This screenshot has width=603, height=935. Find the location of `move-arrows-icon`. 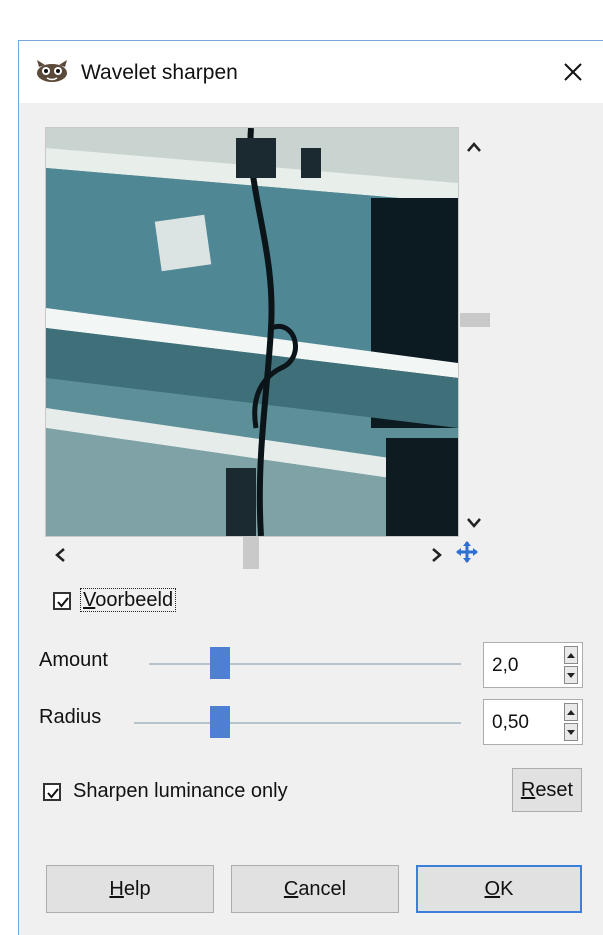

move-arrows-icon is located at coordinates (467, 552).